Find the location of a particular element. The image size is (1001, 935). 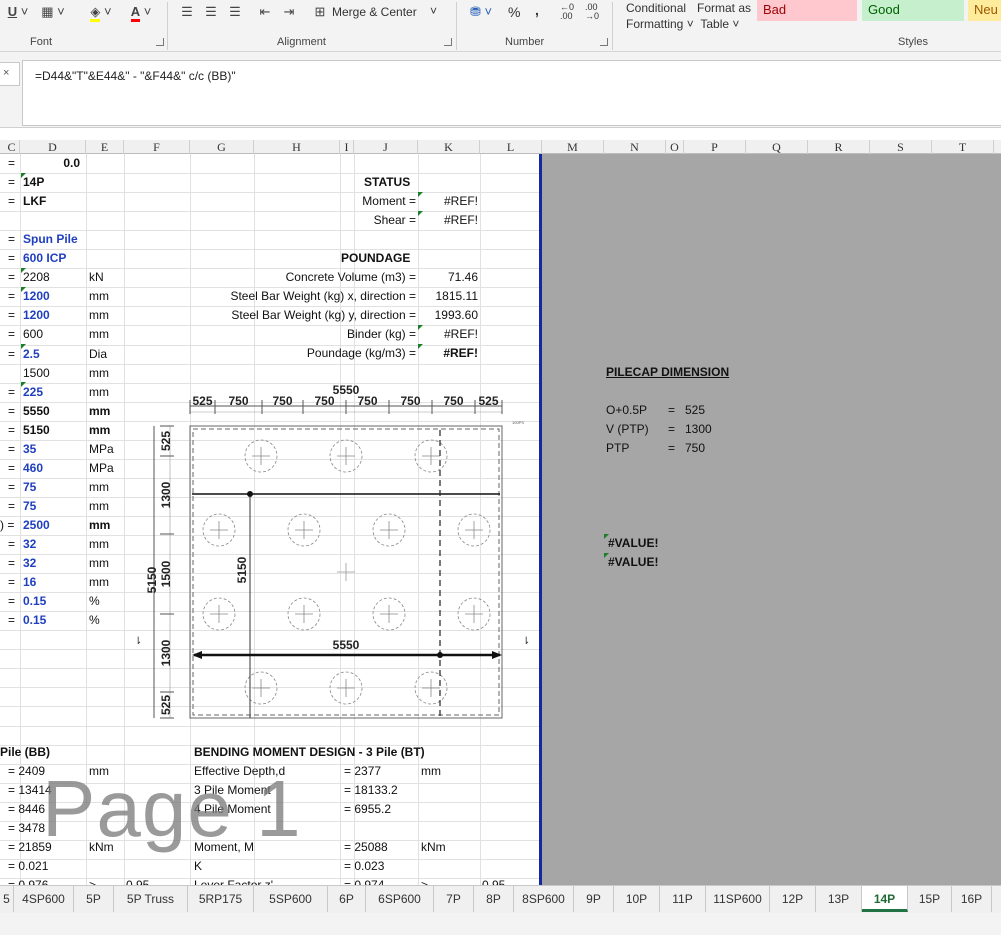

unit-label: Dia is located at coordinates (98, 353).